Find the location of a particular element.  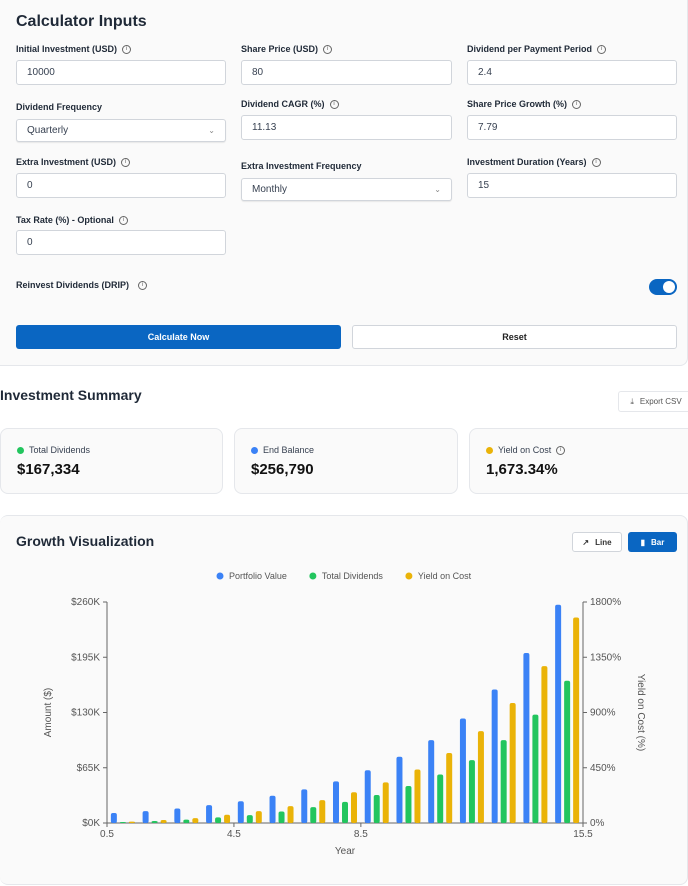

yield-on-cost-card: Yield on Cost i 1,673.34% is located at coordinates (578, 461).